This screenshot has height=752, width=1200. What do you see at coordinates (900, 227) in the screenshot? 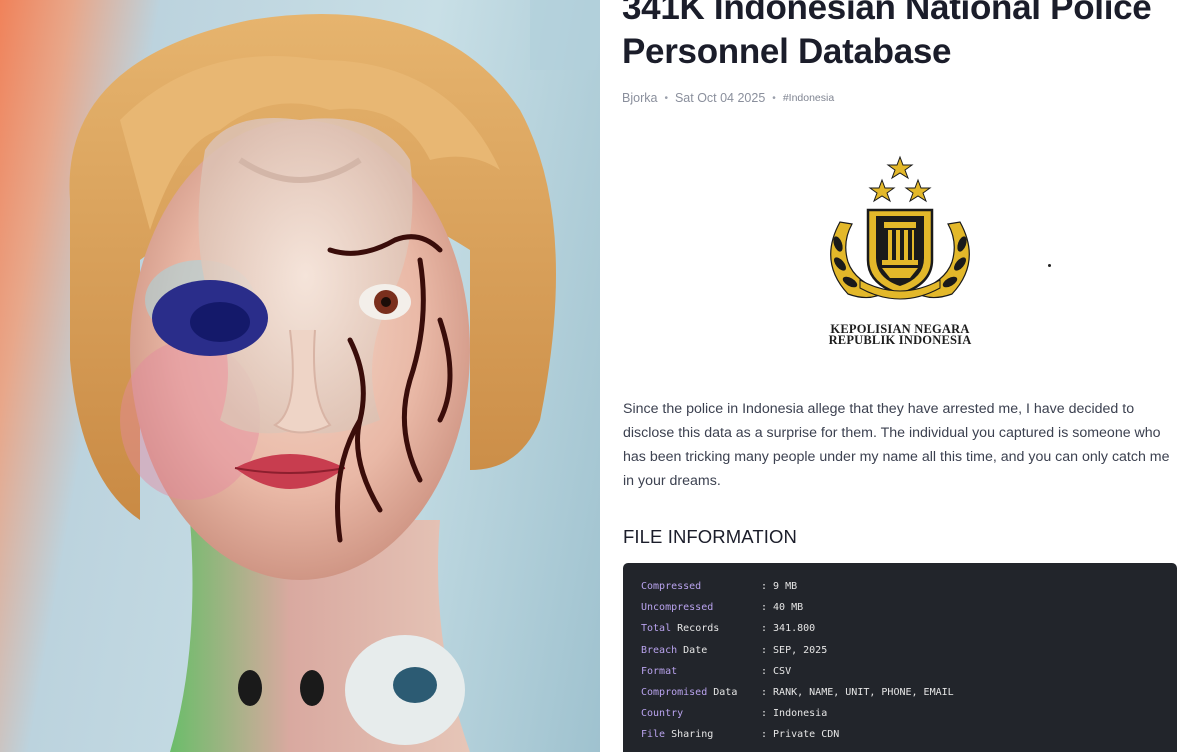
I see `police-emblem-icon` at bounding box center [900, 227].